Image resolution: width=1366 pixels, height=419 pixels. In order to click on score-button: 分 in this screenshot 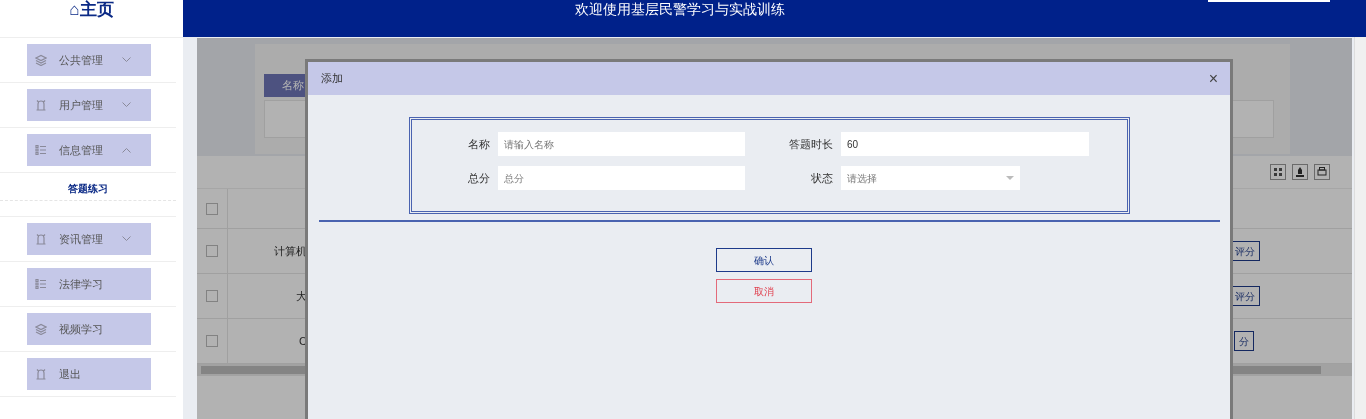, I will do `click(1244, 341)`.